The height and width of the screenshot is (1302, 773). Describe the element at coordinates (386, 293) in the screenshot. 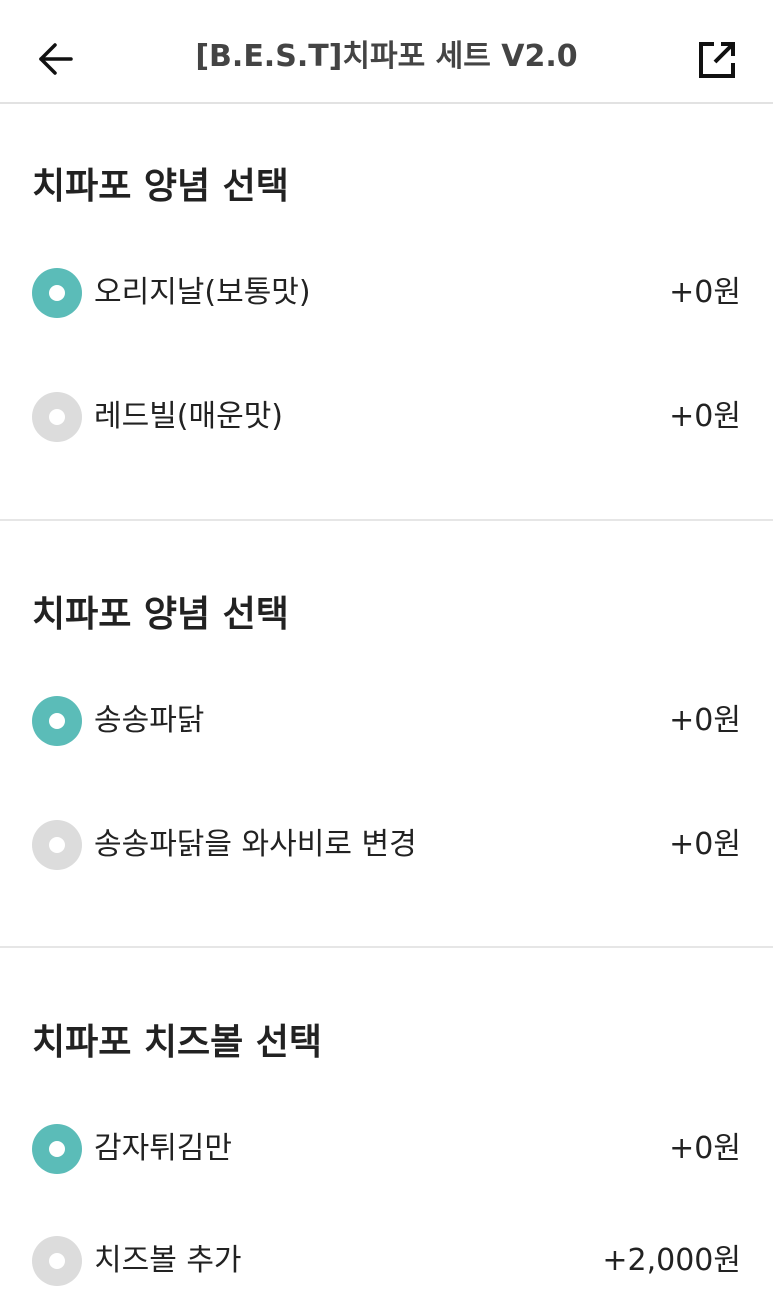

I see `option-original: 오리지날(보통맛) +0원` at that location.